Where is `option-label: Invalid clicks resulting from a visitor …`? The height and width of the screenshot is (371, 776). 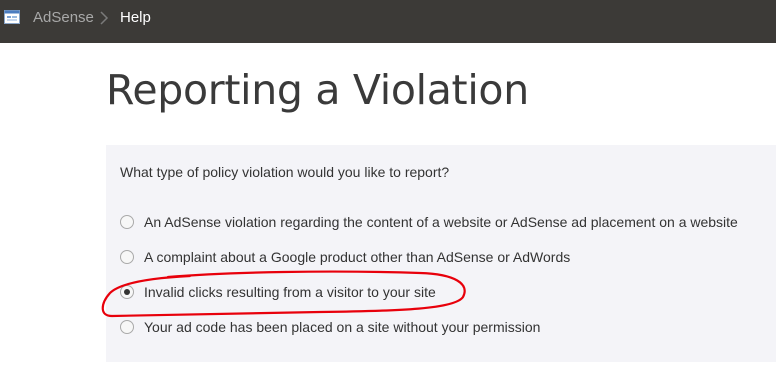
option-label: Invalid clicks resulting from a visitor … is located at coordinates (290, 292).